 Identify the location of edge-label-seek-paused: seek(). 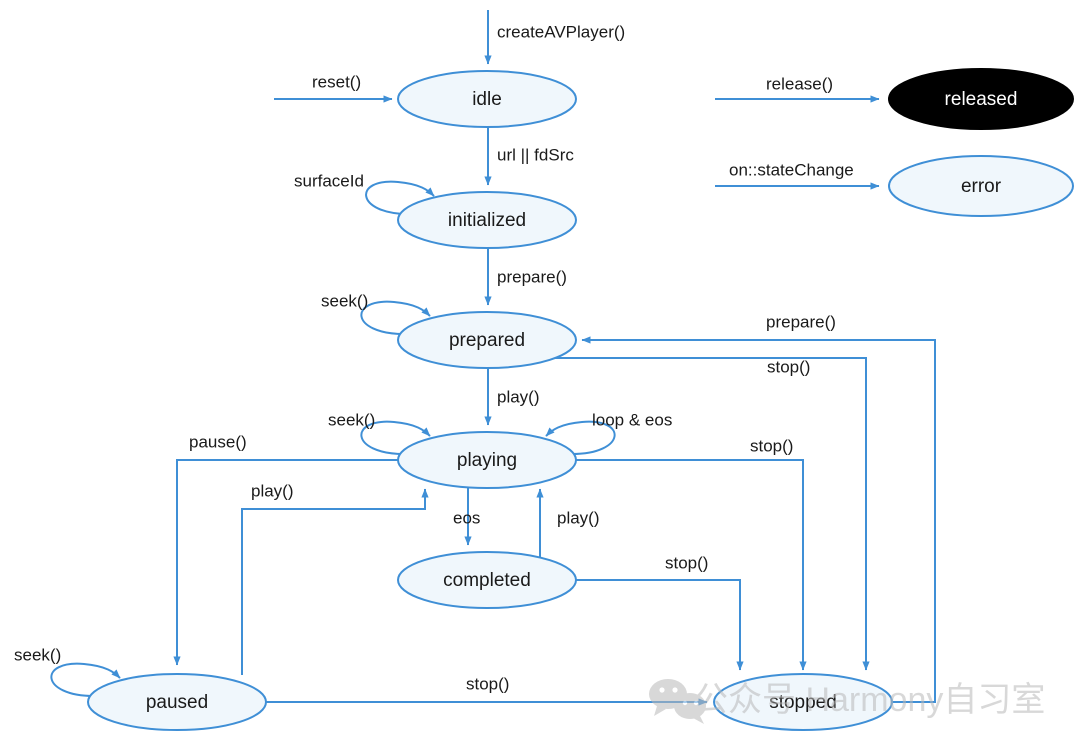
(37, 654).